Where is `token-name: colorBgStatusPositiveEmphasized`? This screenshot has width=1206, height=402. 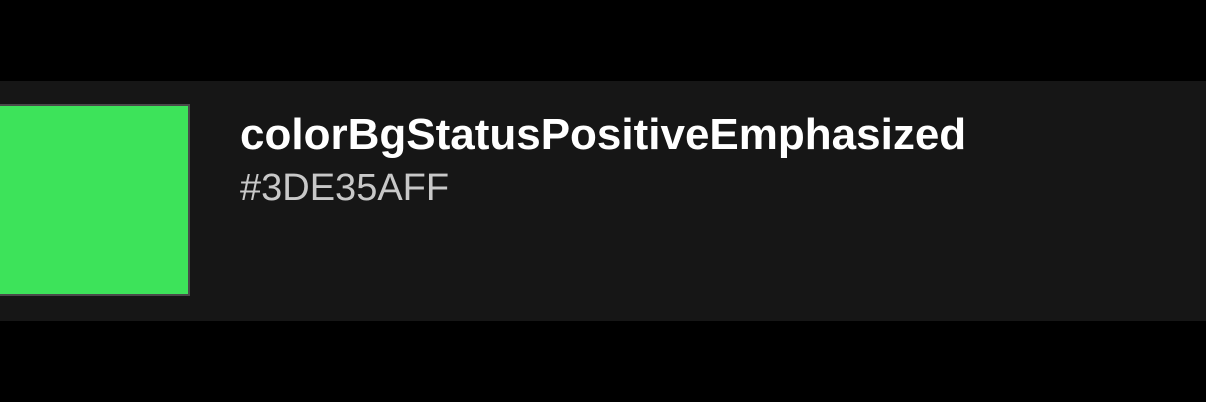 token-name: colorBgStatusPositiveEmphasized is located at coordinates (603, 134).